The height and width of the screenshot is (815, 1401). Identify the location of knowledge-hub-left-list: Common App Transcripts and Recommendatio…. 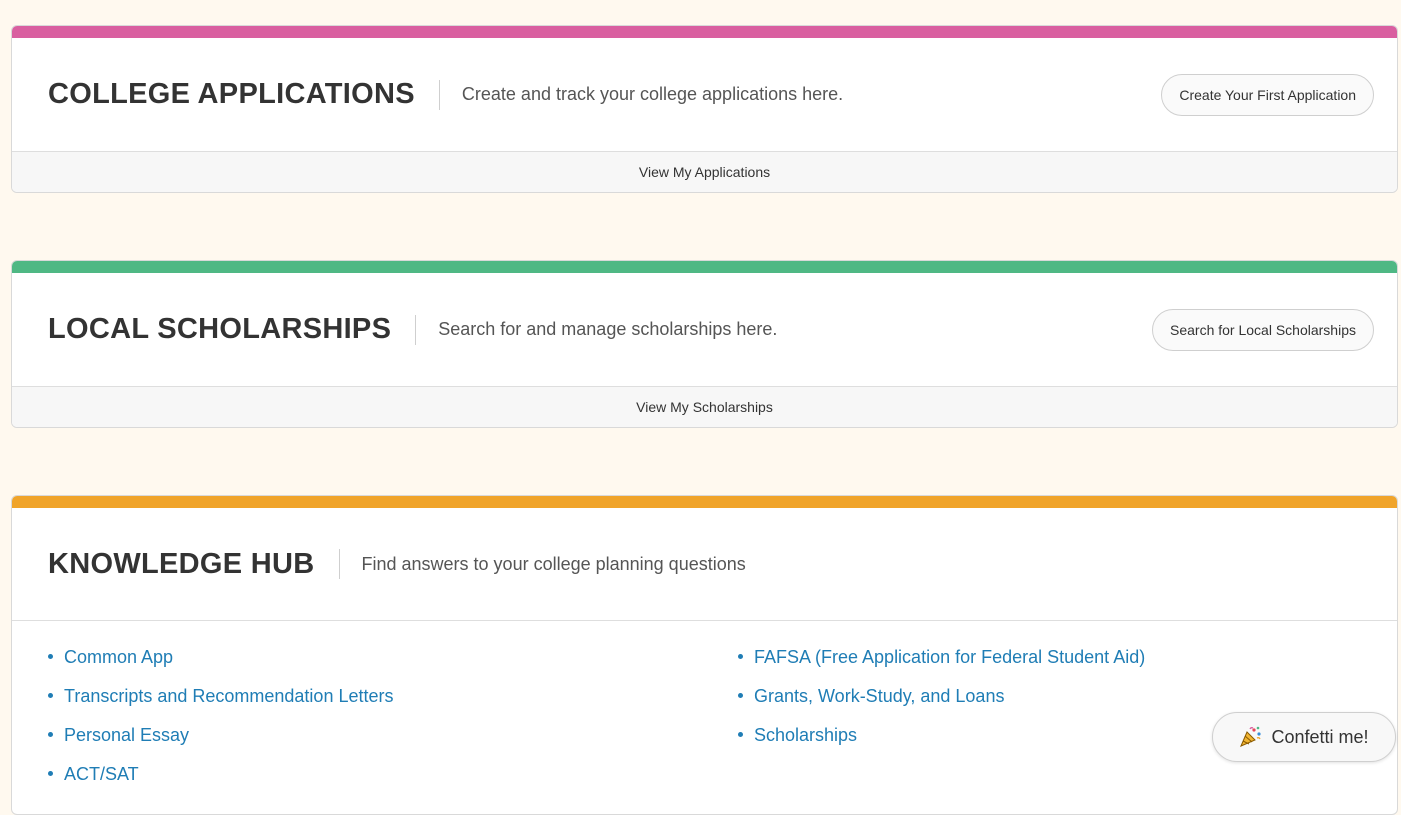
(393, 725).